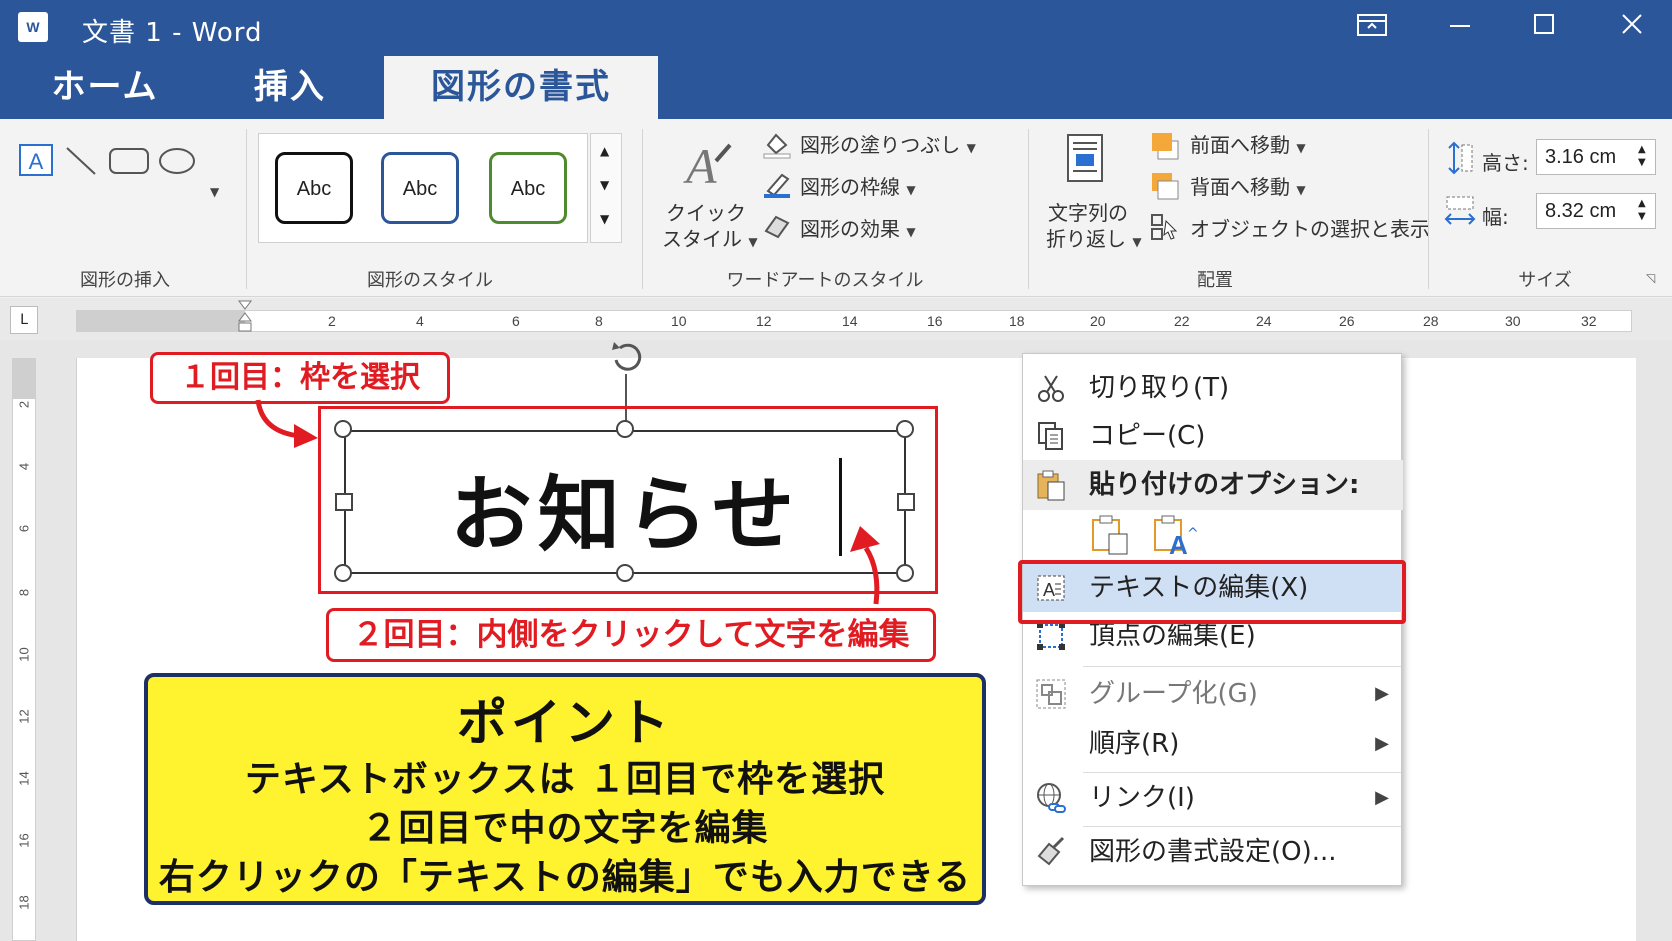 The width and height of the screenshot is (1672, 941). Describe the element at coordinates (628, 359) in the screenshot. I see `rotate-handle-icon` at that location.